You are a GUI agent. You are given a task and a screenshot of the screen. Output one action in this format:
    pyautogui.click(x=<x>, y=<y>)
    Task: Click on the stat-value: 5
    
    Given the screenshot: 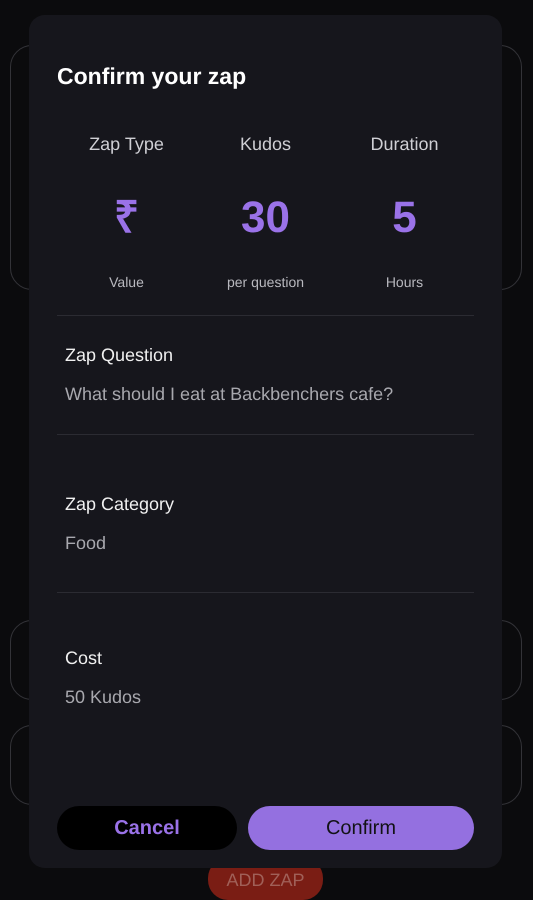 What is the action you would take?
    pyautogui.click(x=404, y=218)
    